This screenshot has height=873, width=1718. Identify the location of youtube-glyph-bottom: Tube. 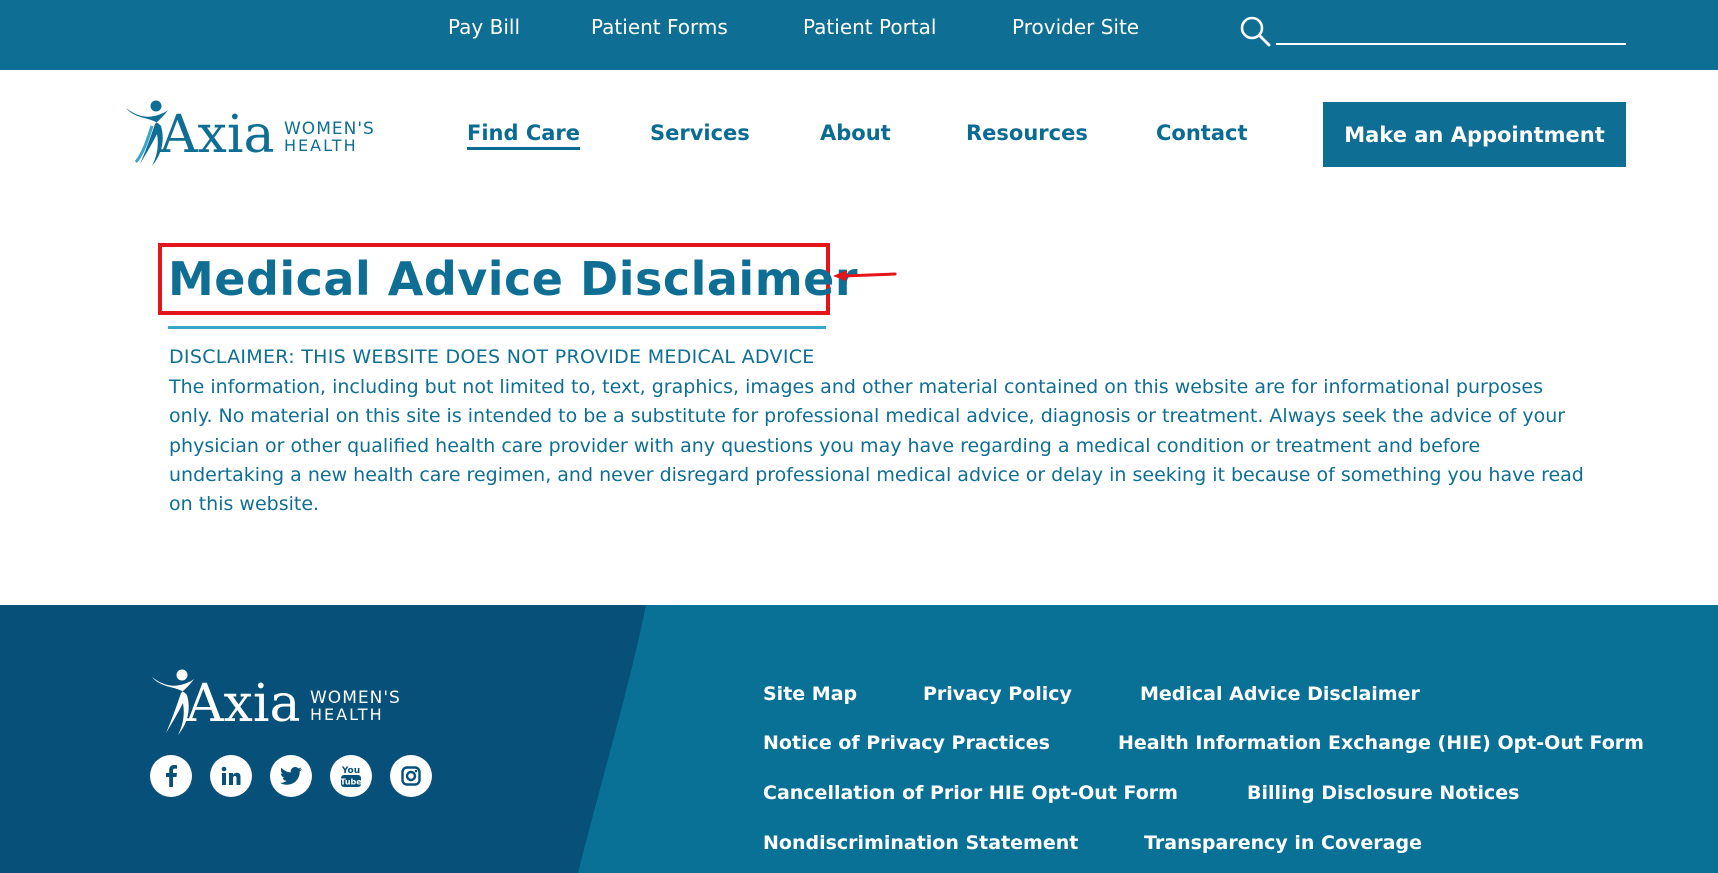
(351, 782).